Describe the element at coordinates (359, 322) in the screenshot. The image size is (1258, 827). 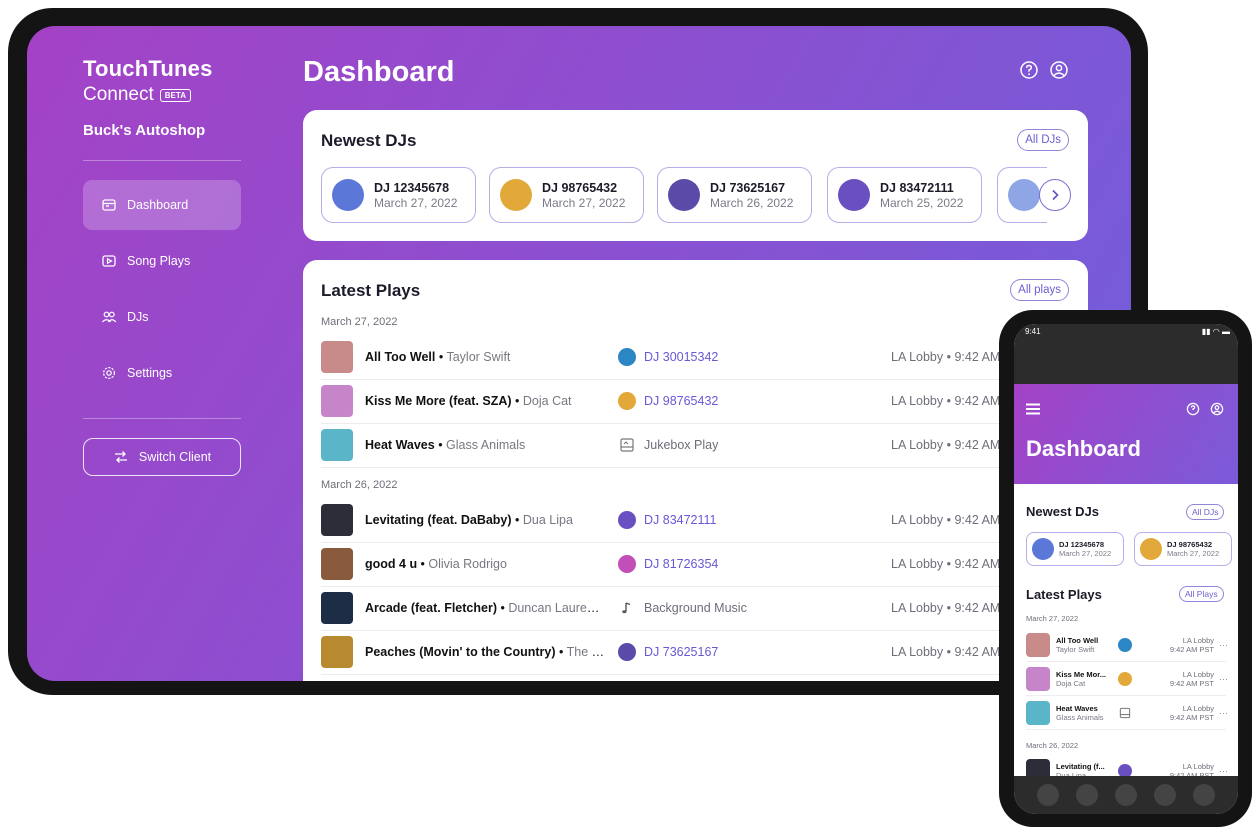
I see `plays-date-heading: March 27, 2022` at that location.